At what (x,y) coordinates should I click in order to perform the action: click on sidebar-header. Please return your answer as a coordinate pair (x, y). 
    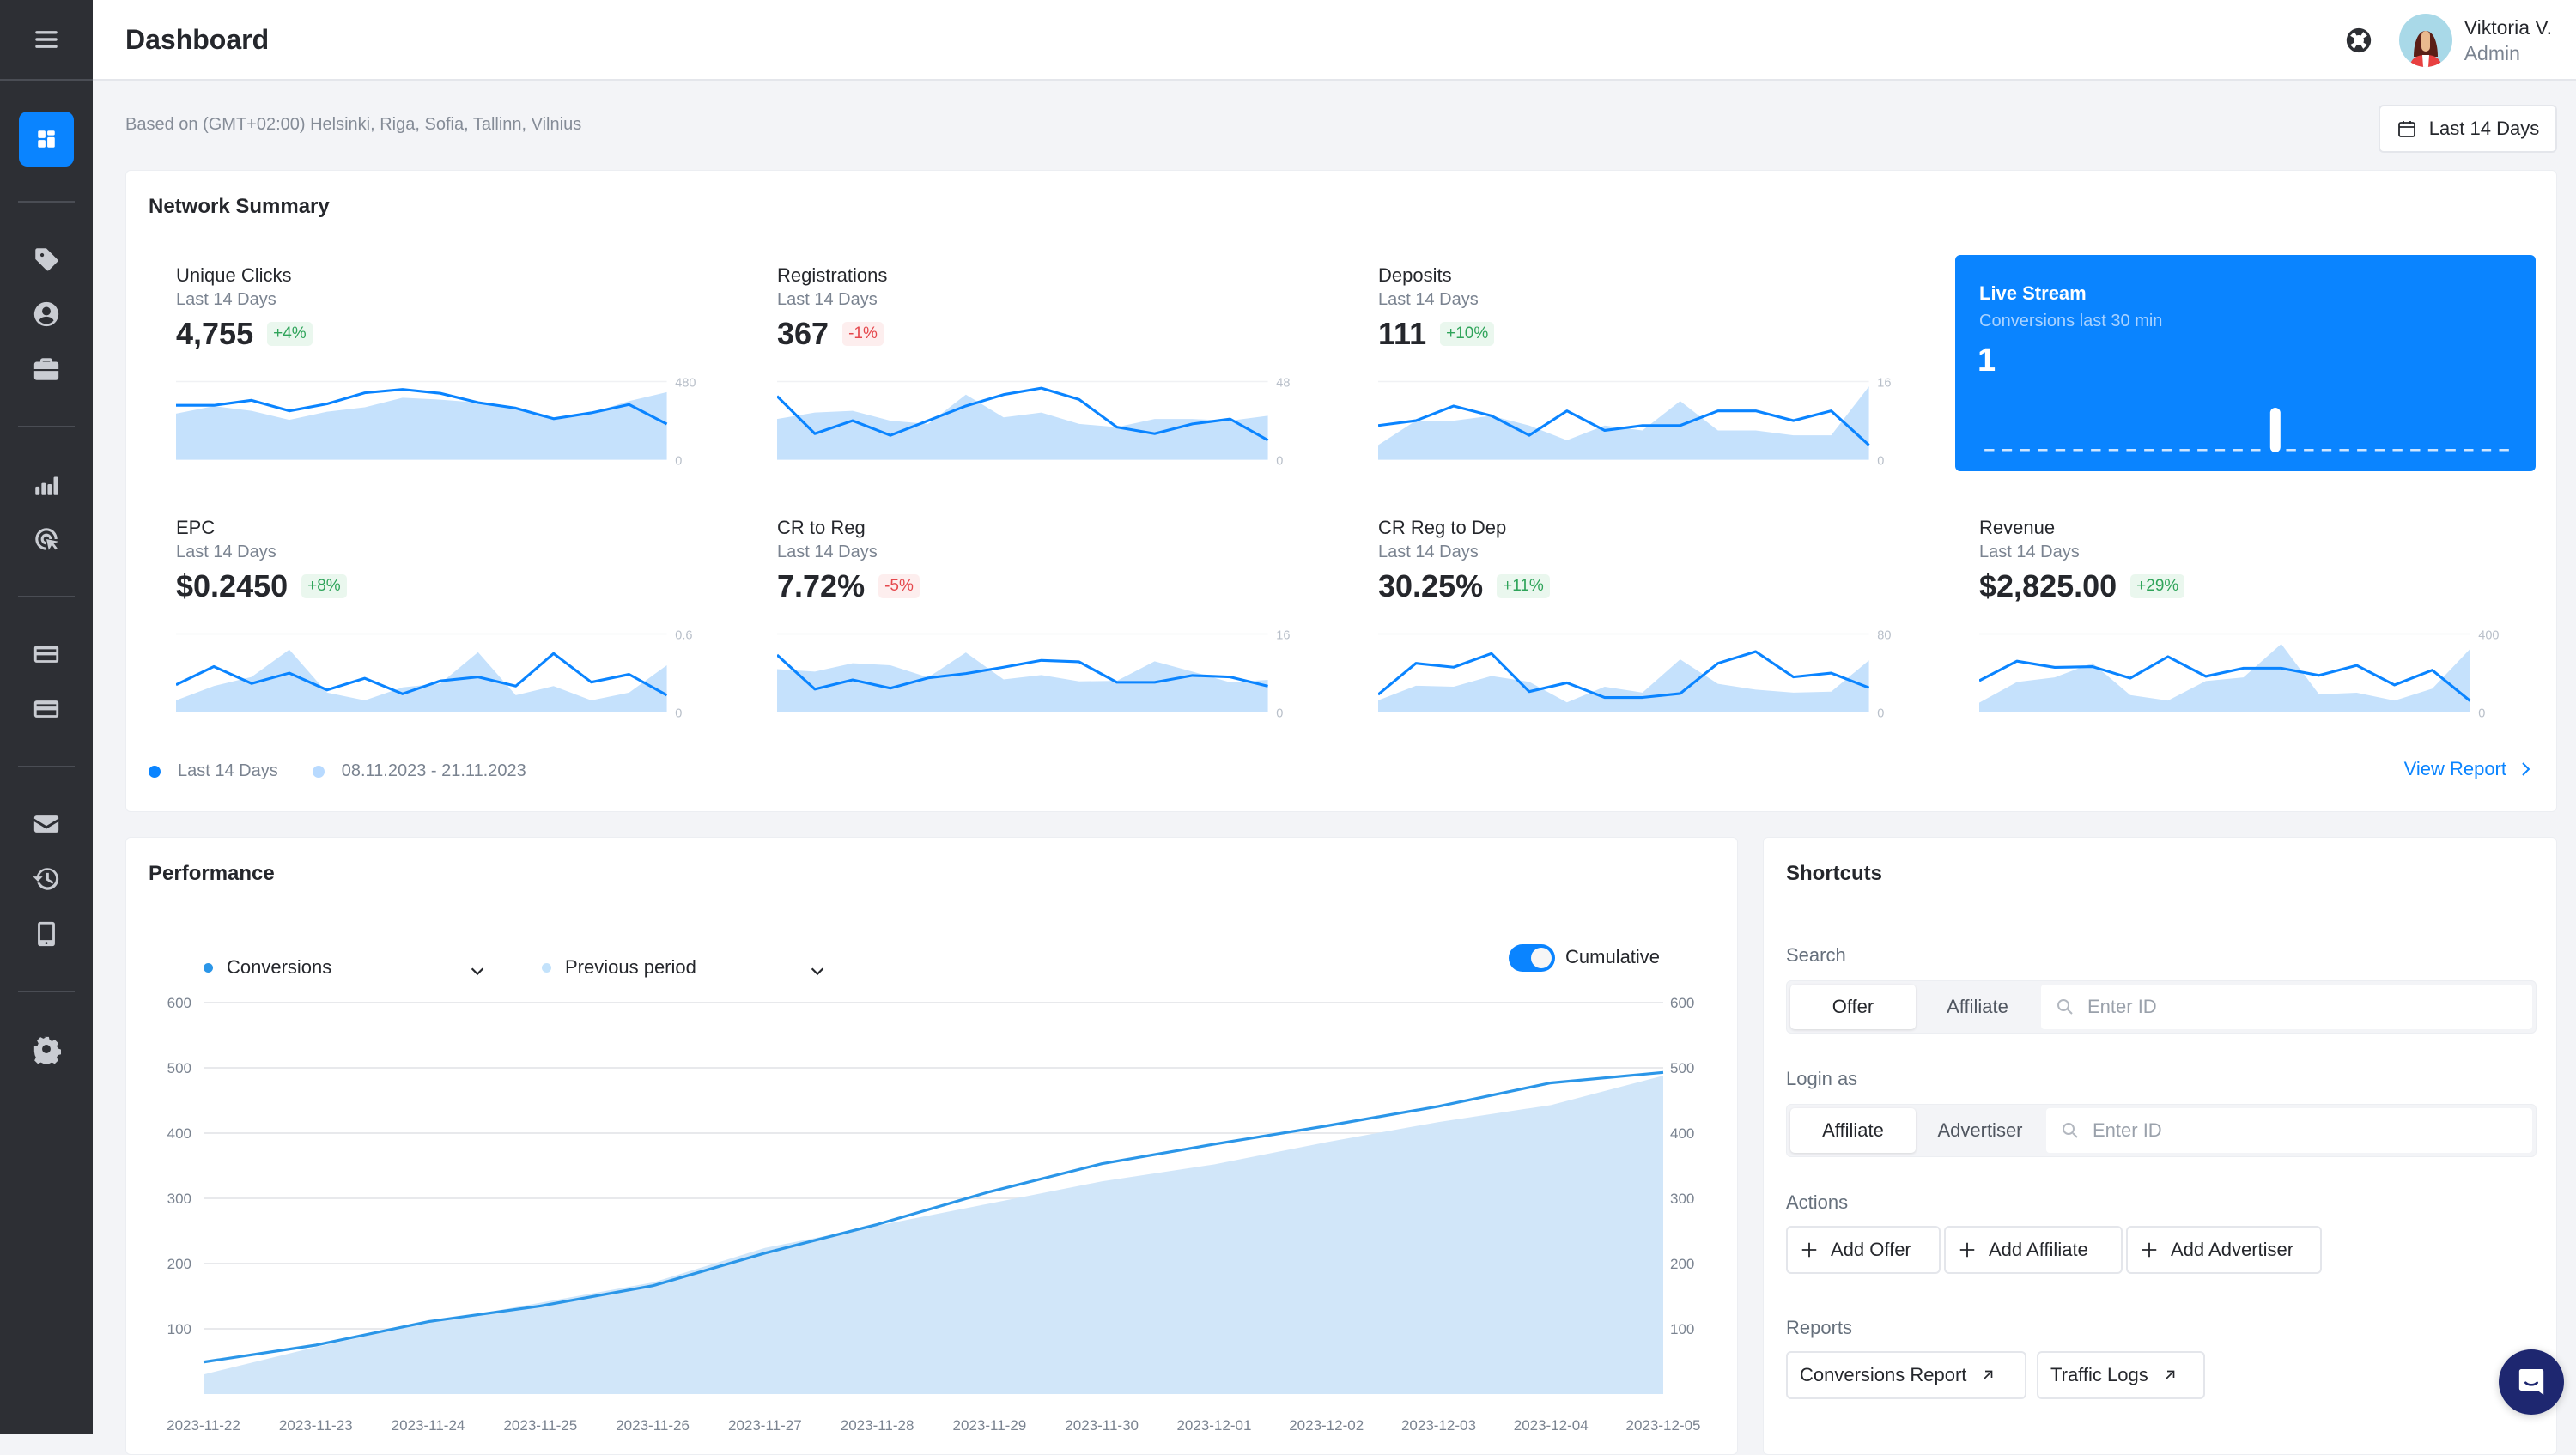
    Looking at the image, I should click on (46, 41).